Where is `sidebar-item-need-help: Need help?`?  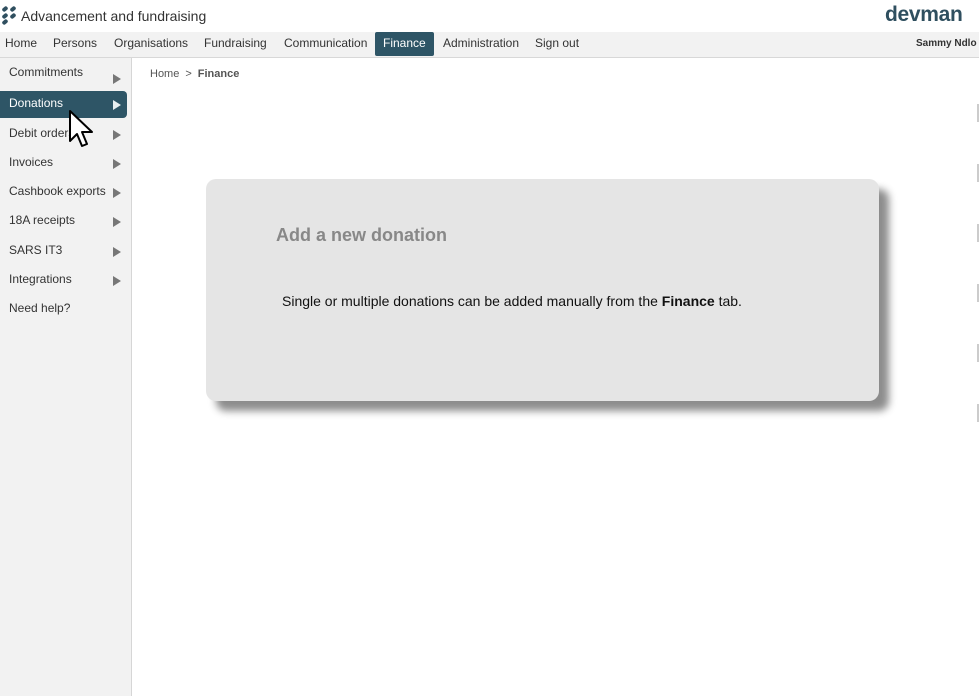 sidebar-item-need-help: Need help? is located at coordinates (63, 309).